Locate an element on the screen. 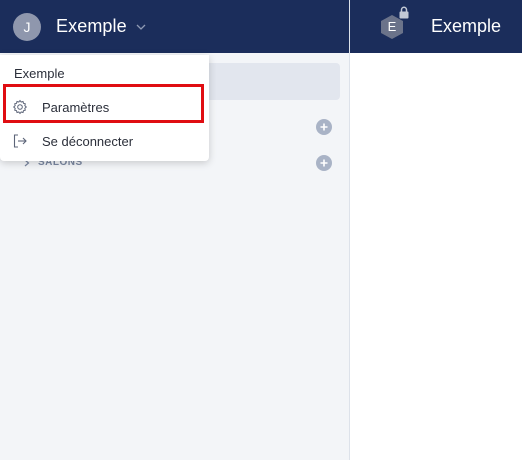 This screenshot has height=460, width=522. logout-icon is located at coordinates (20, 141).